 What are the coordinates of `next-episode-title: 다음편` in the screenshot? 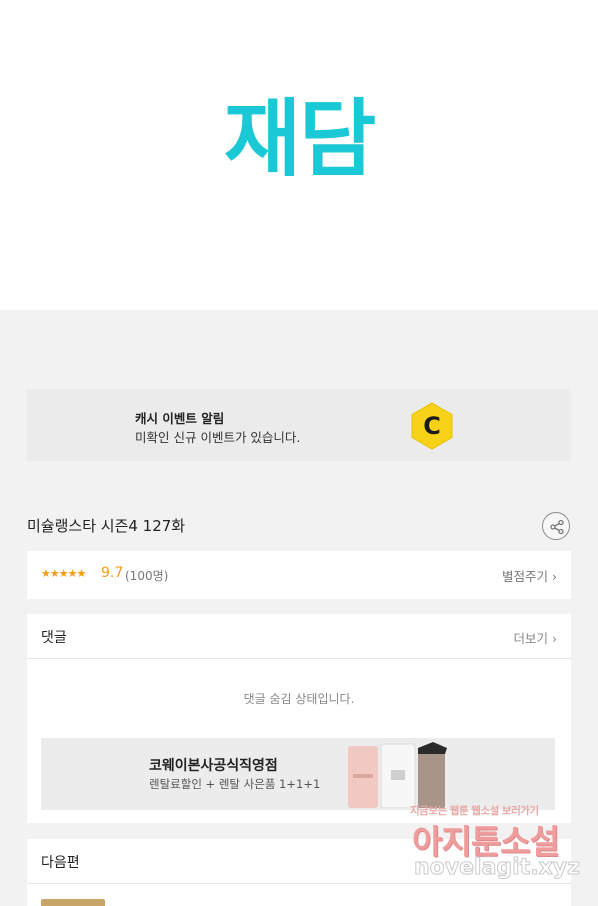 It's located at (60, 863).